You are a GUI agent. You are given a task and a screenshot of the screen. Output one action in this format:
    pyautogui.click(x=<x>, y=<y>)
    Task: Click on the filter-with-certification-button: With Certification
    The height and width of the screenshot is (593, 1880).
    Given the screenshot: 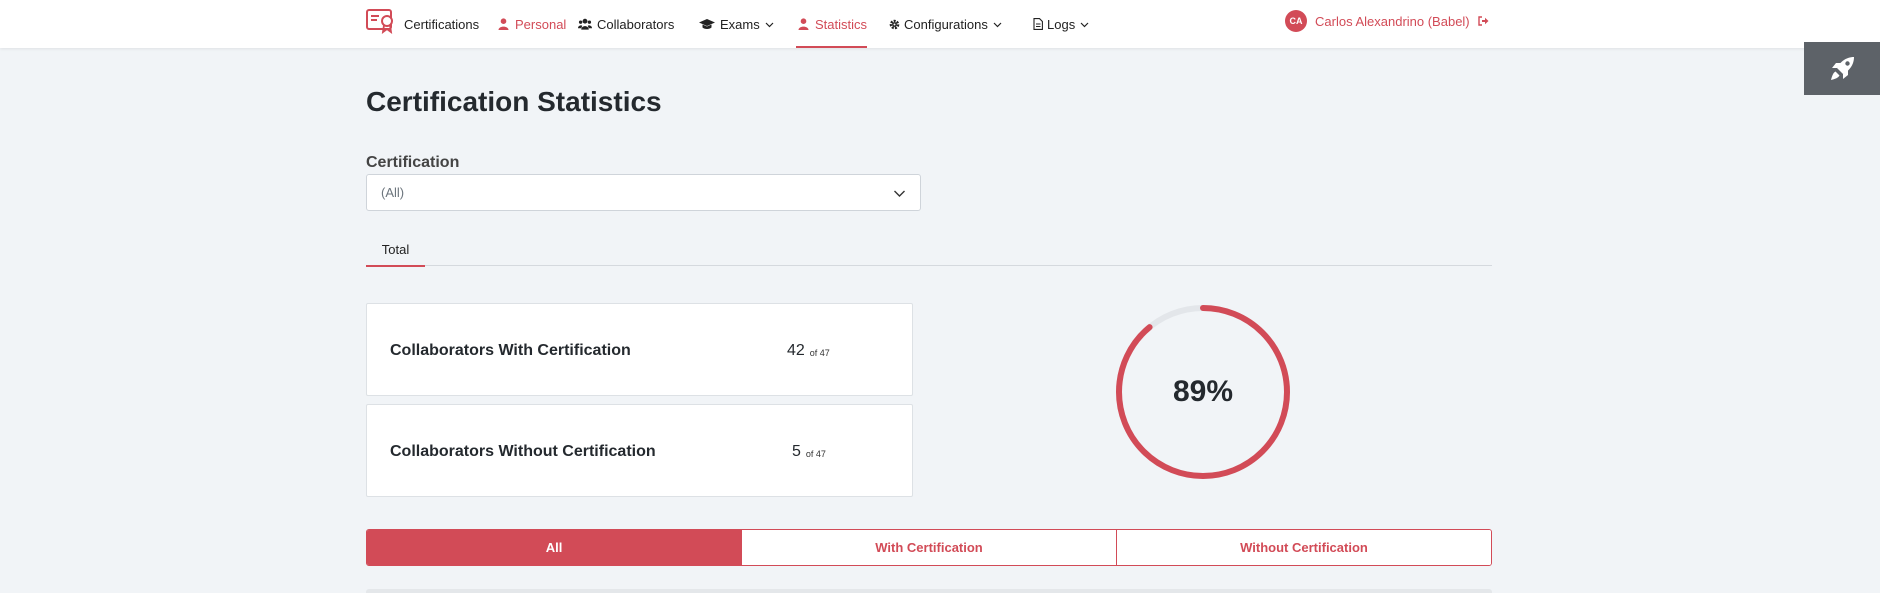 What is the action you would take?
    pyautogui.click(x=928, y=547)
    